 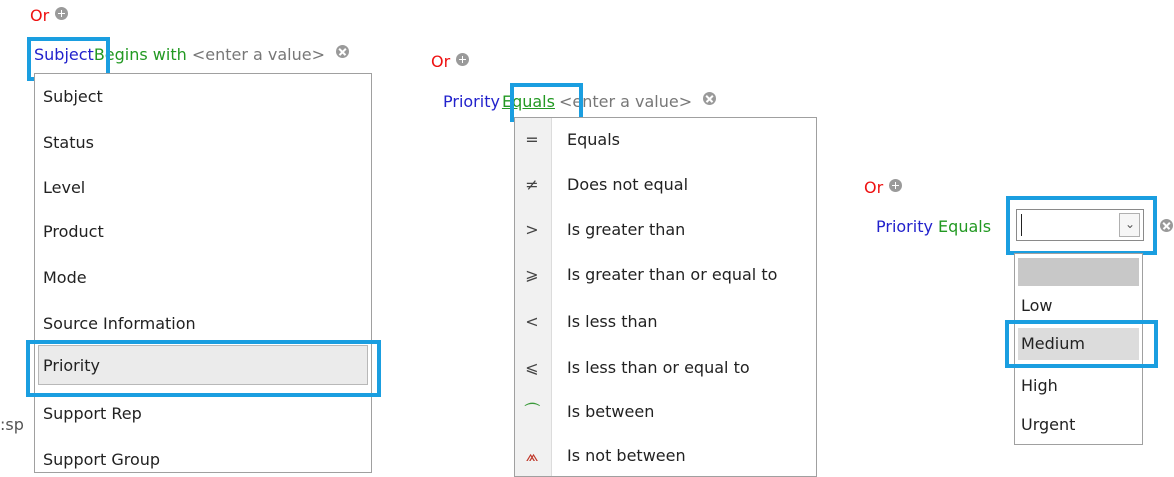 What do you see at coordinates (1078, 272) in the screenshot?
I see `value-option-empty` at bounding box center [1078, 272].